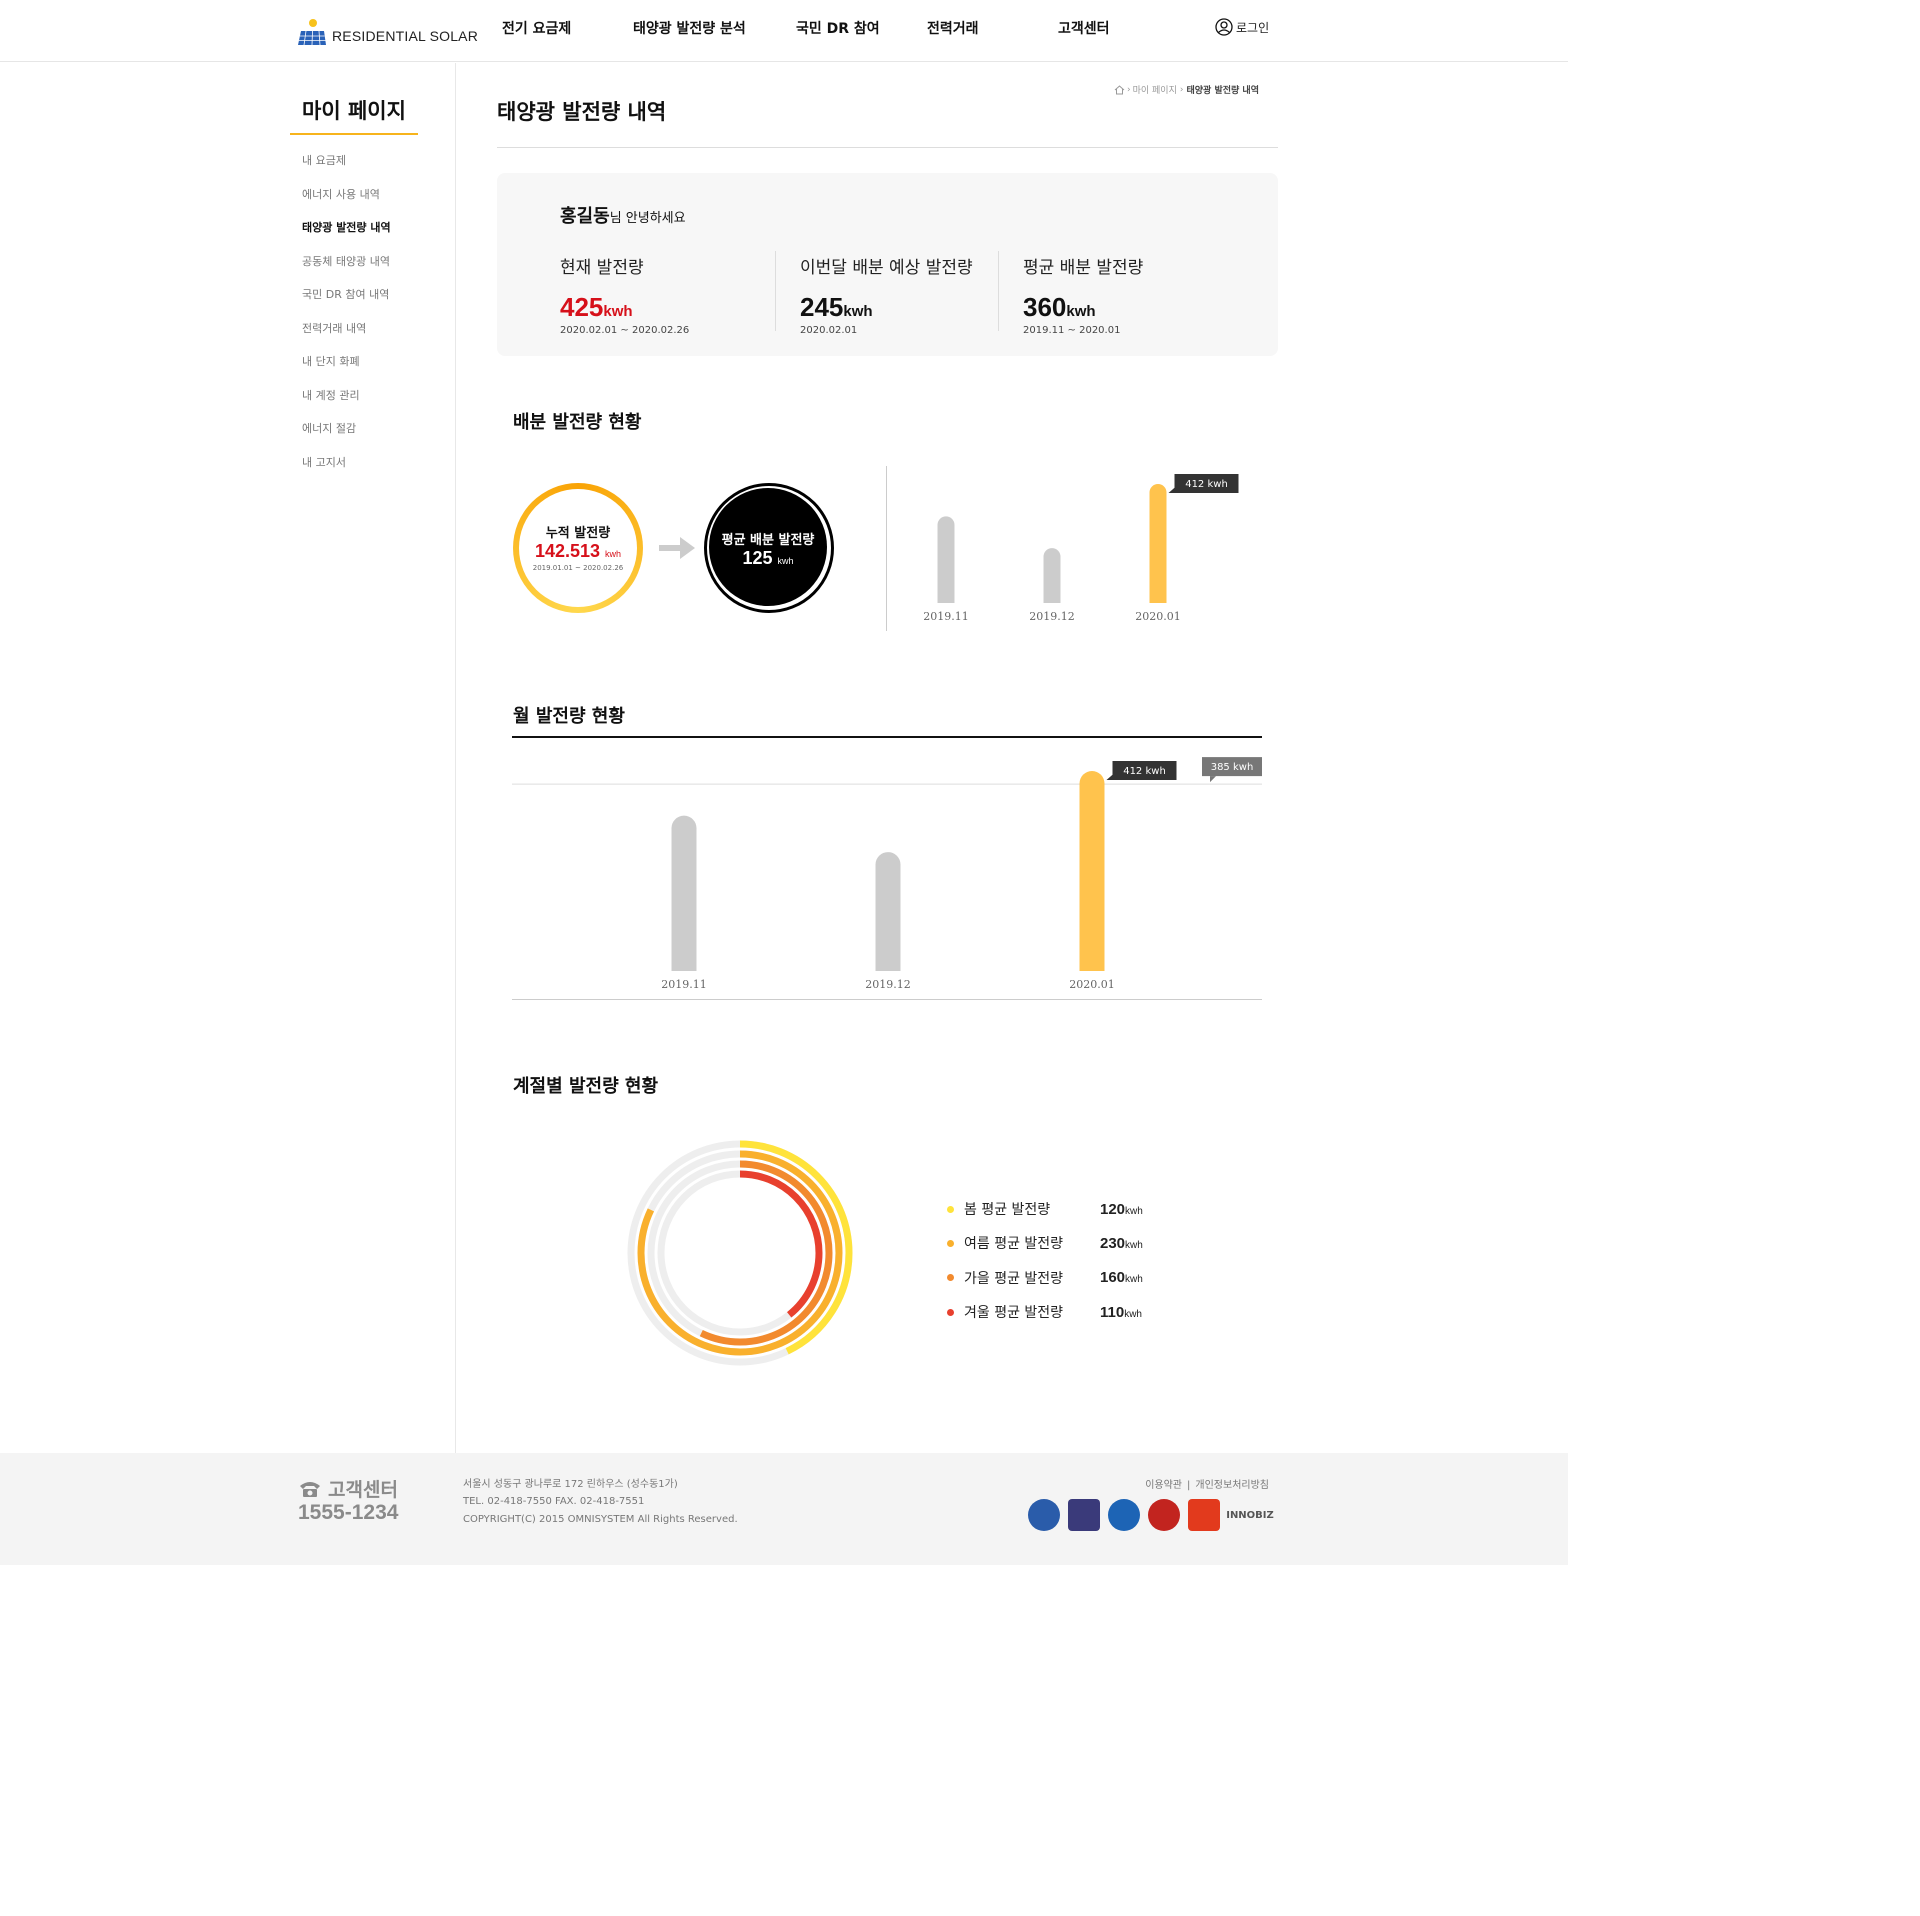  Describe the element at coordinates (647, 218) in the screenshot. I see `greeting-text: 님 안녕하세요` at that location.